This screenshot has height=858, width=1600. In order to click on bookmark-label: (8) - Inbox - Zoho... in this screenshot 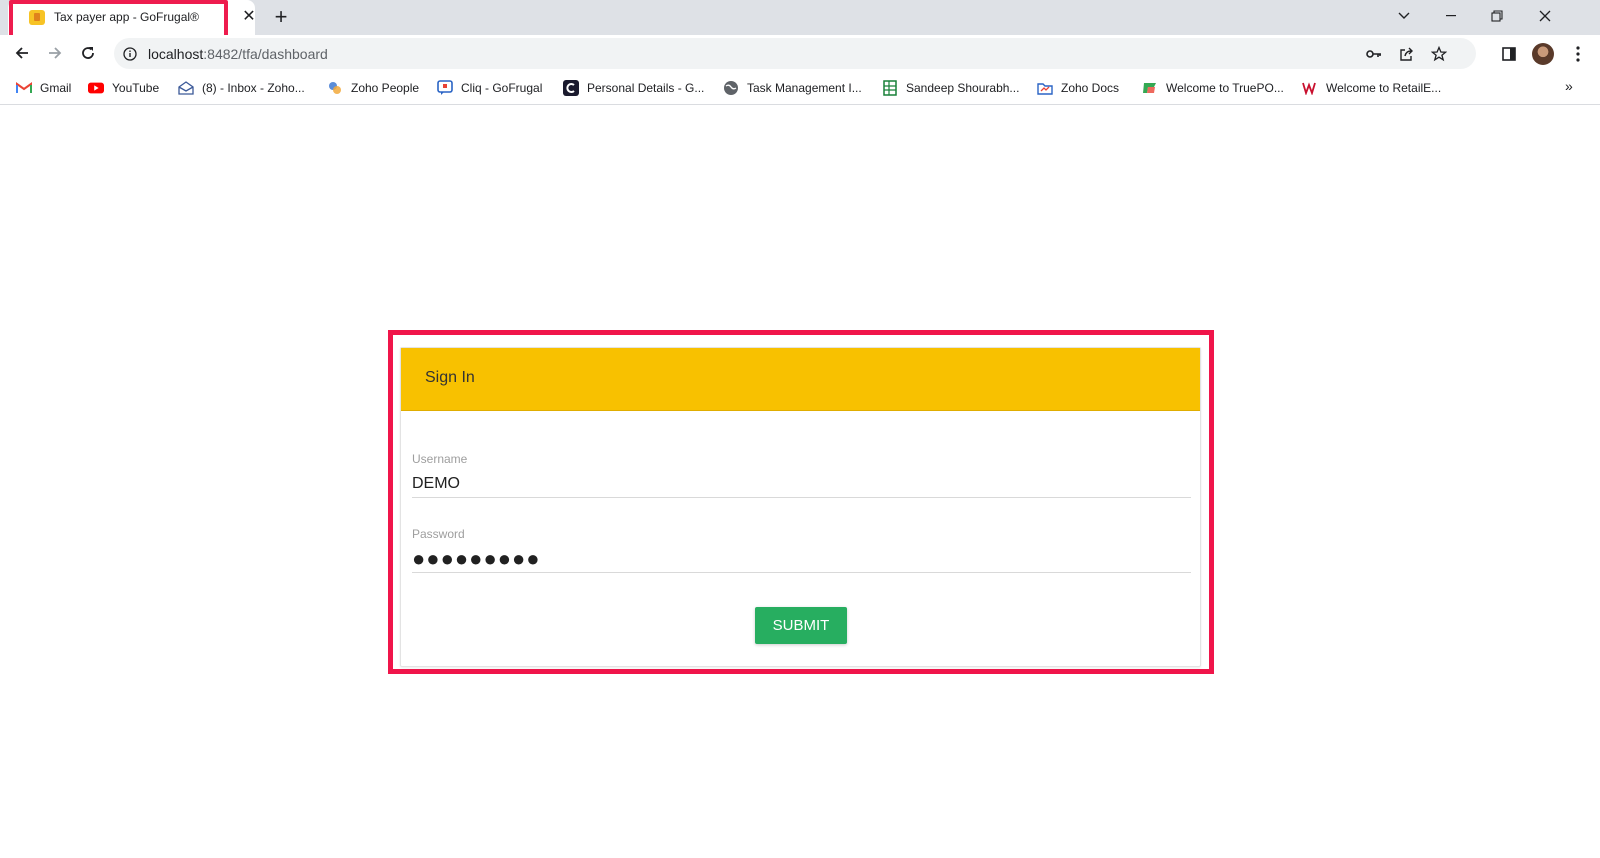, I will do `click(253, 88)`.